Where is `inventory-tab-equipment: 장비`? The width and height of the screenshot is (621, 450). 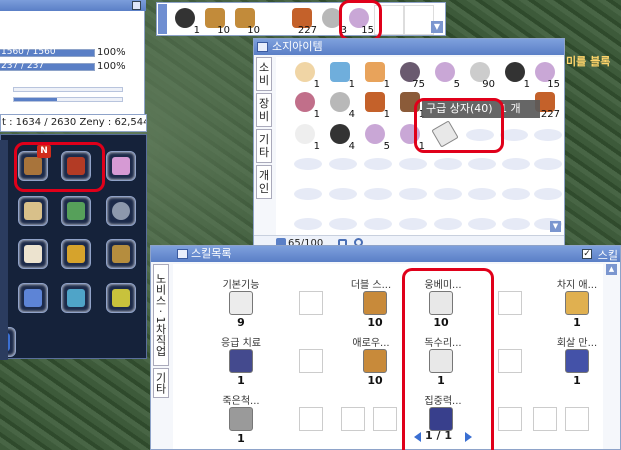
inventory-tab-equipment: 장비 is located at coordinates (264, 110).